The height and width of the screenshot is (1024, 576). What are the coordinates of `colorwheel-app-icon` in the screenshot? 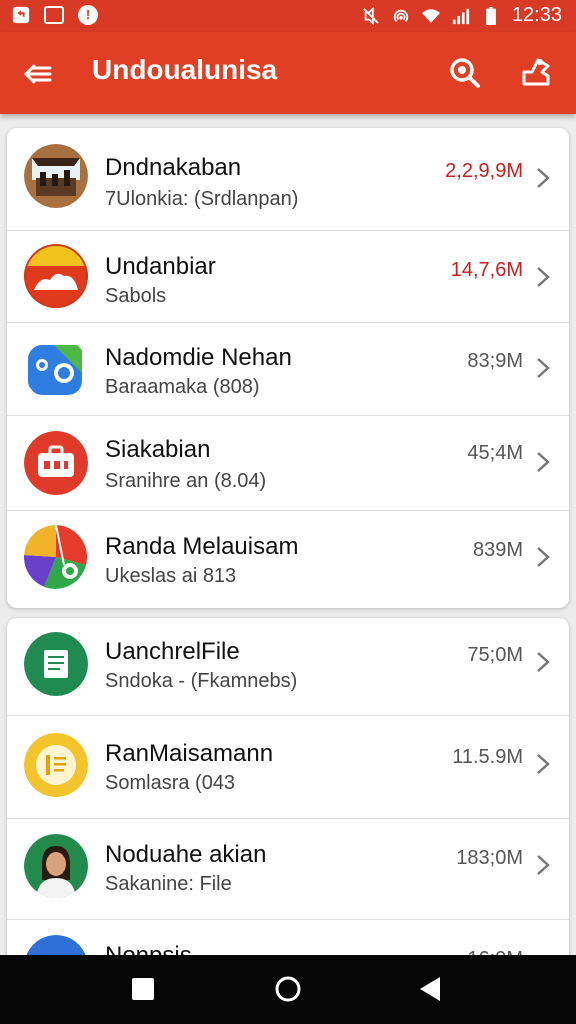 It's located at (56, 557).